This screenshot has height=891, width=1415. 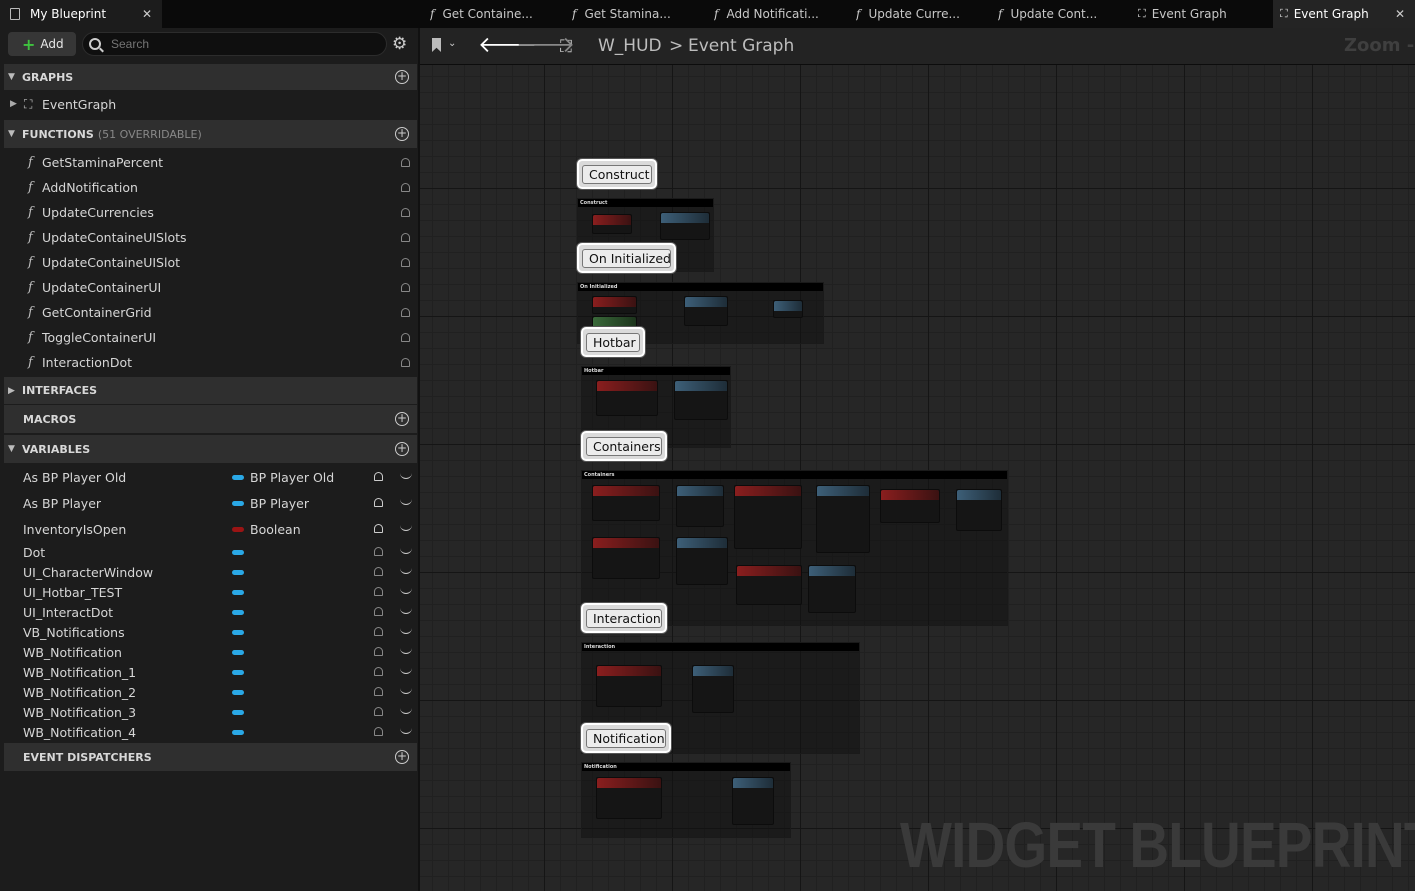 What do you see at coordinates (210, 672) in the screenshot?
I see `variable-item: WB_Notification_1` at bounding box center [210, 672].